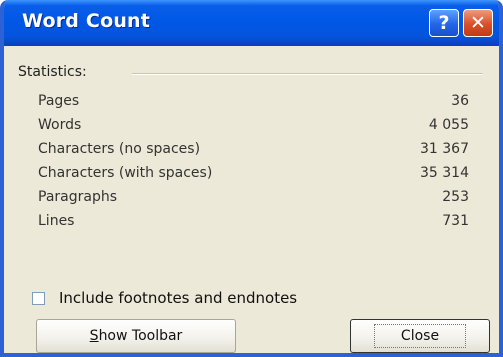 This screenshot has width=503, height=357. I want to click on help-icon: ?, so click(444, 23).